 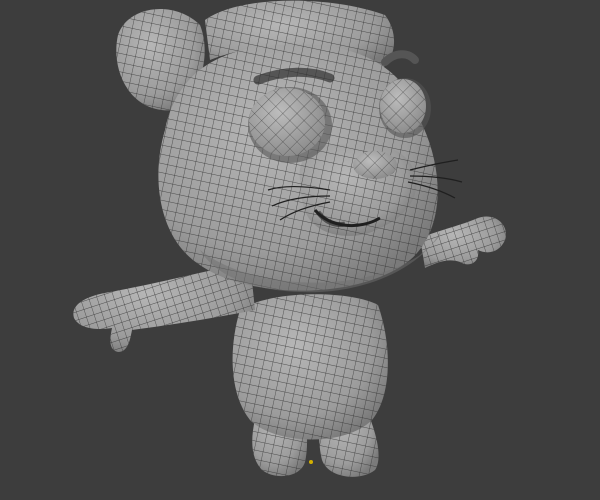 What do you see at coordinates (290, 125) in the screenshot?
I see `left-eye` at bounding box center [290, 125].